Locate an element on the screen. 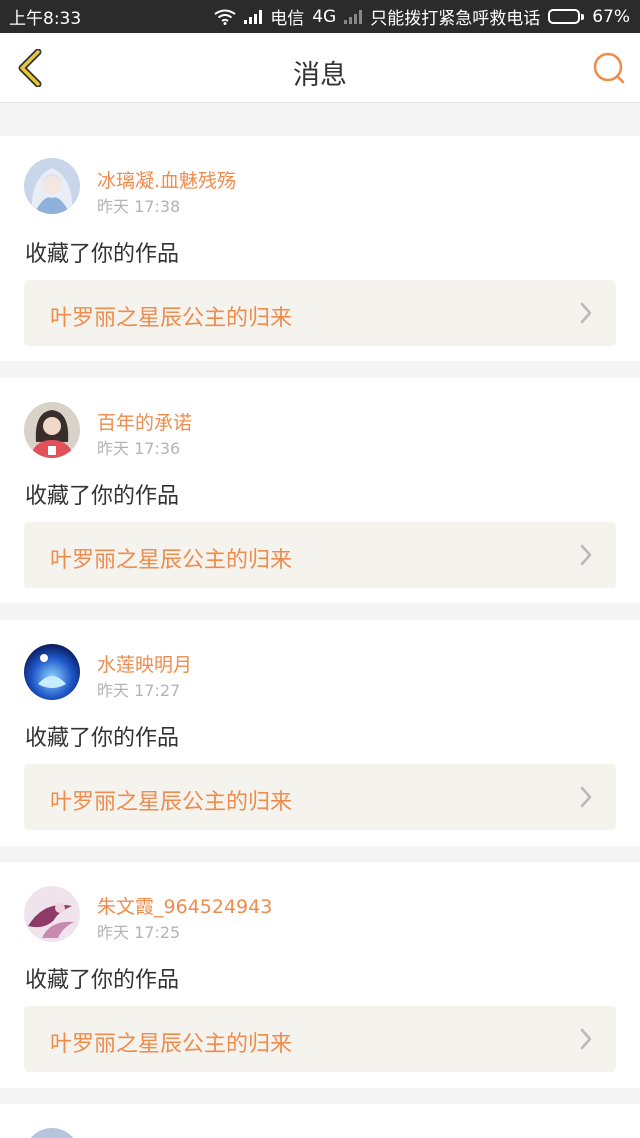 The width and height of the screenshot is (640, 1138). timestamp: 昨天 17:25 is located at coordinates (139, 932).